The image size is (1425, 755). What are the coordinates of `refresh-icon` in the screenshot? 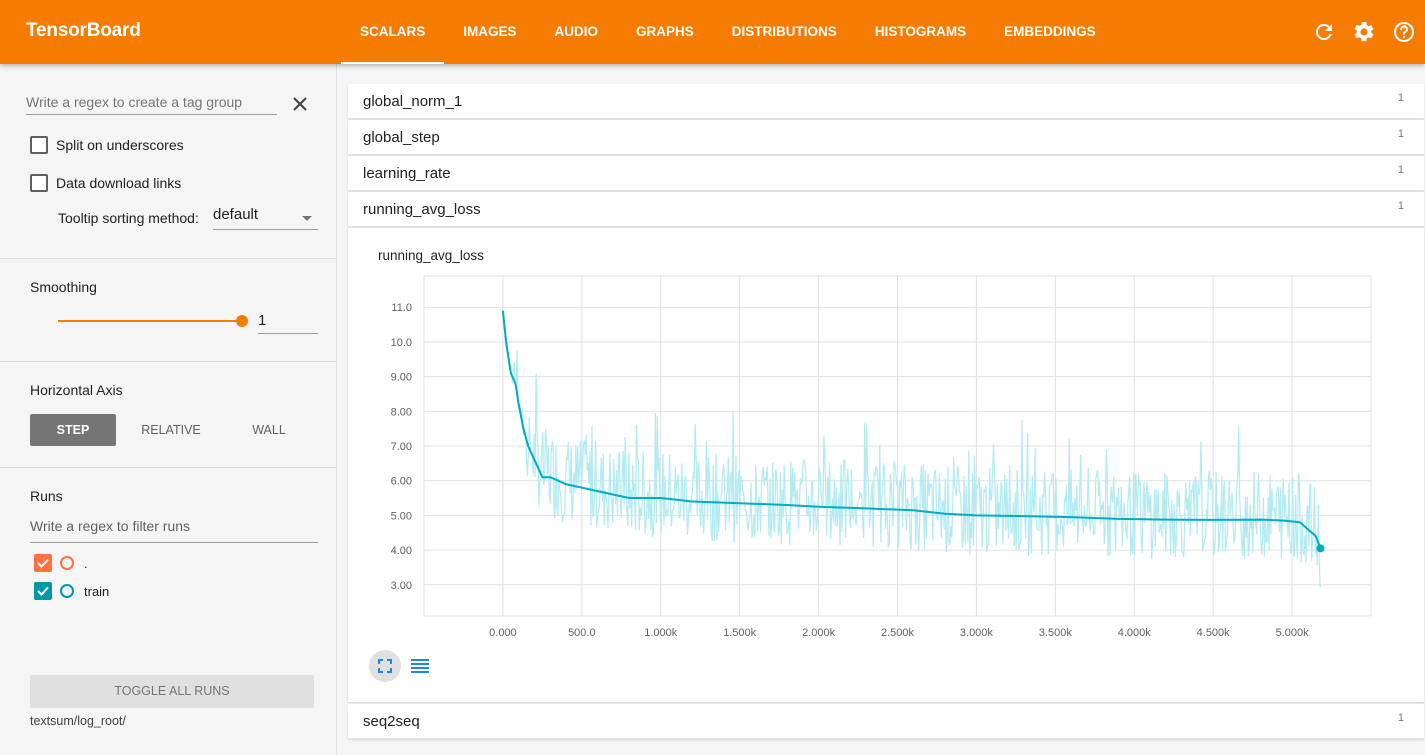 It's located at (1324, 32).